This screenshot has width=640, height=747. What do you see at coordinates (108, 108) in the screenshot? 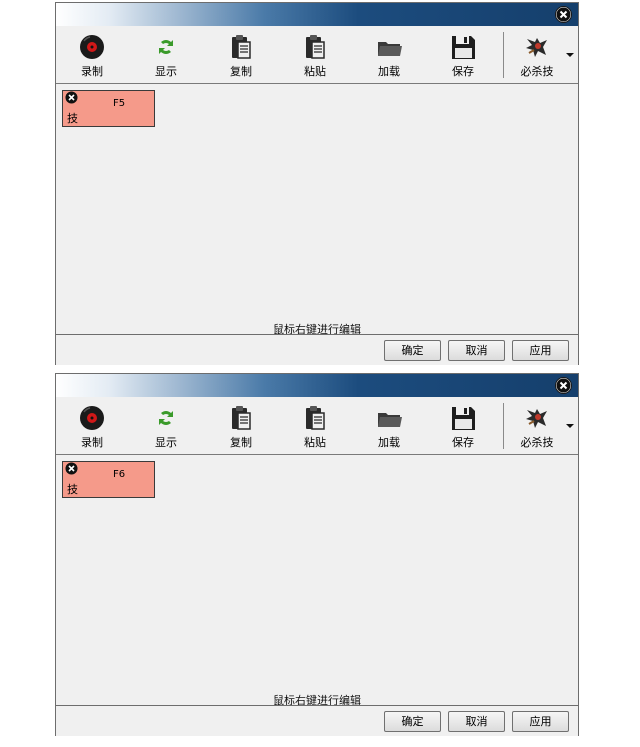
I see `key-item: 技 F5` at bounding box center [108, 108].